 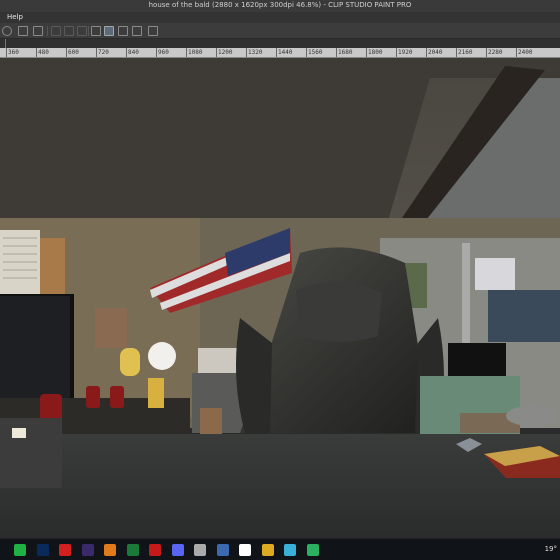 I want to click on ruler-label: 720, so click(x=103, y=52).